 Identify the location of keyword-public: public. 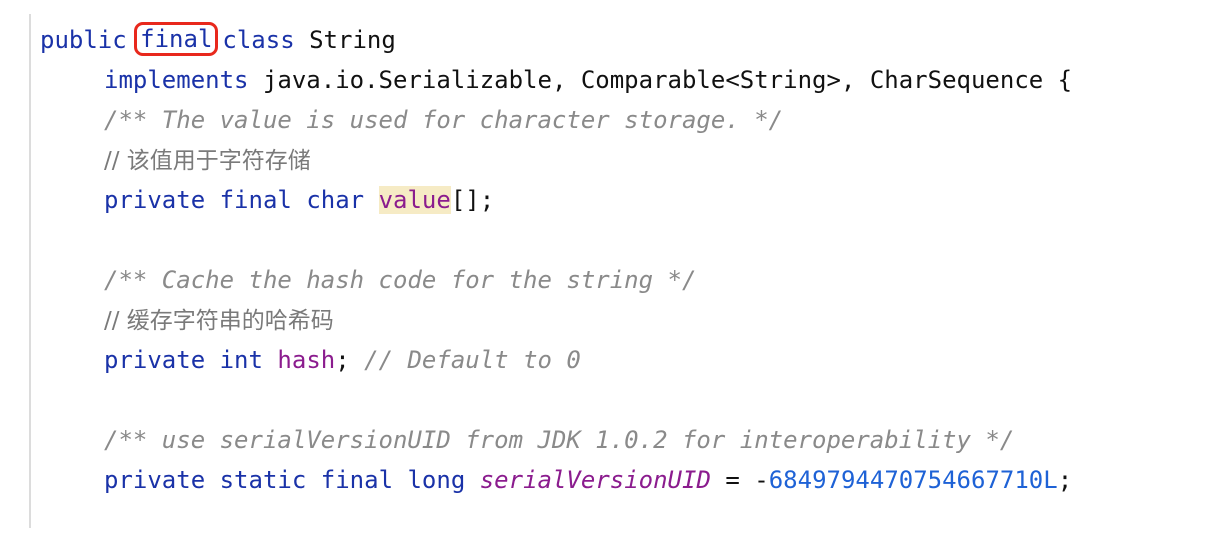
(83, 40).